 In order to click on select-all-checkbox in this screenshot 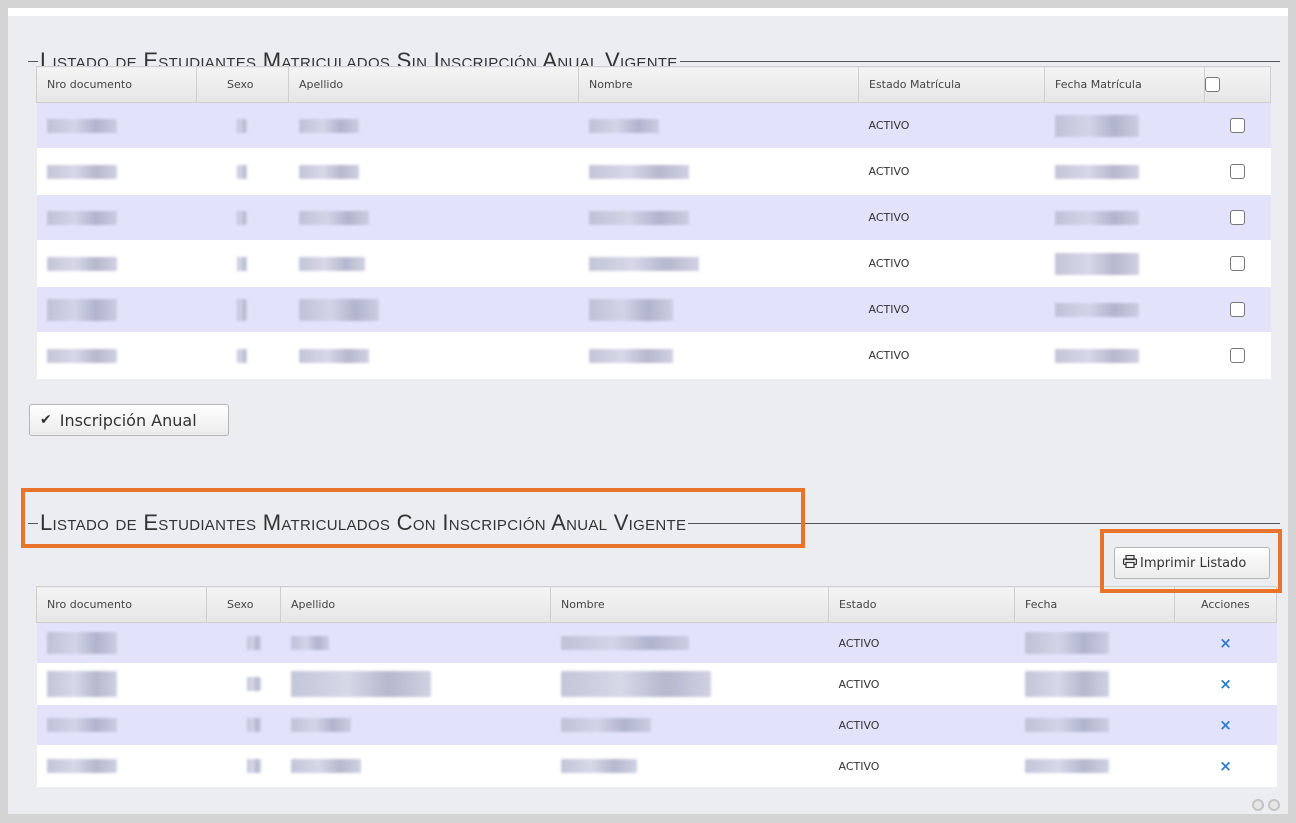, I will do `click(1212, 84)`.